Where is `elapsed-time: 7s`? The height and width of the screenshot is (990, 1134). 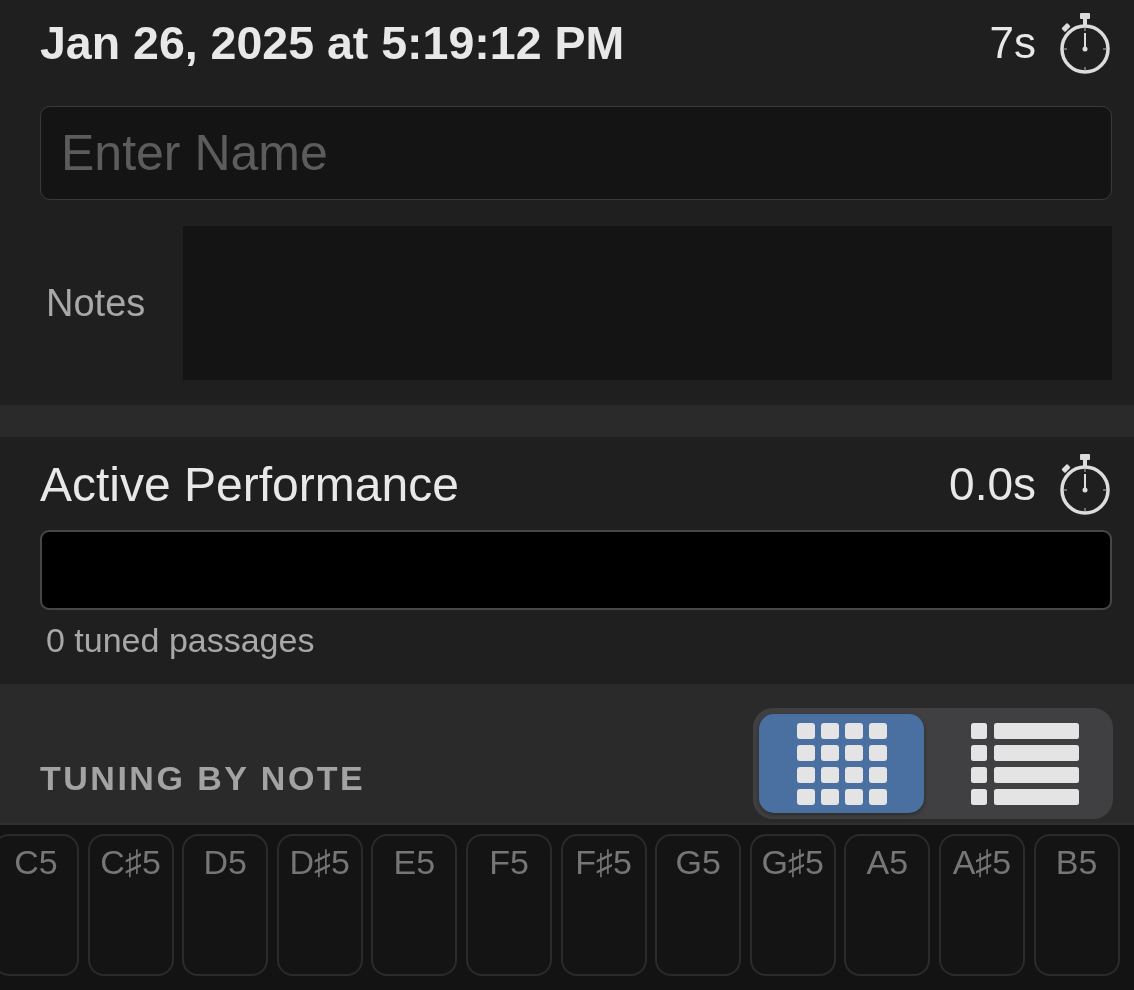 elapsed-time: 7s is located at coordinates (1012, 43).